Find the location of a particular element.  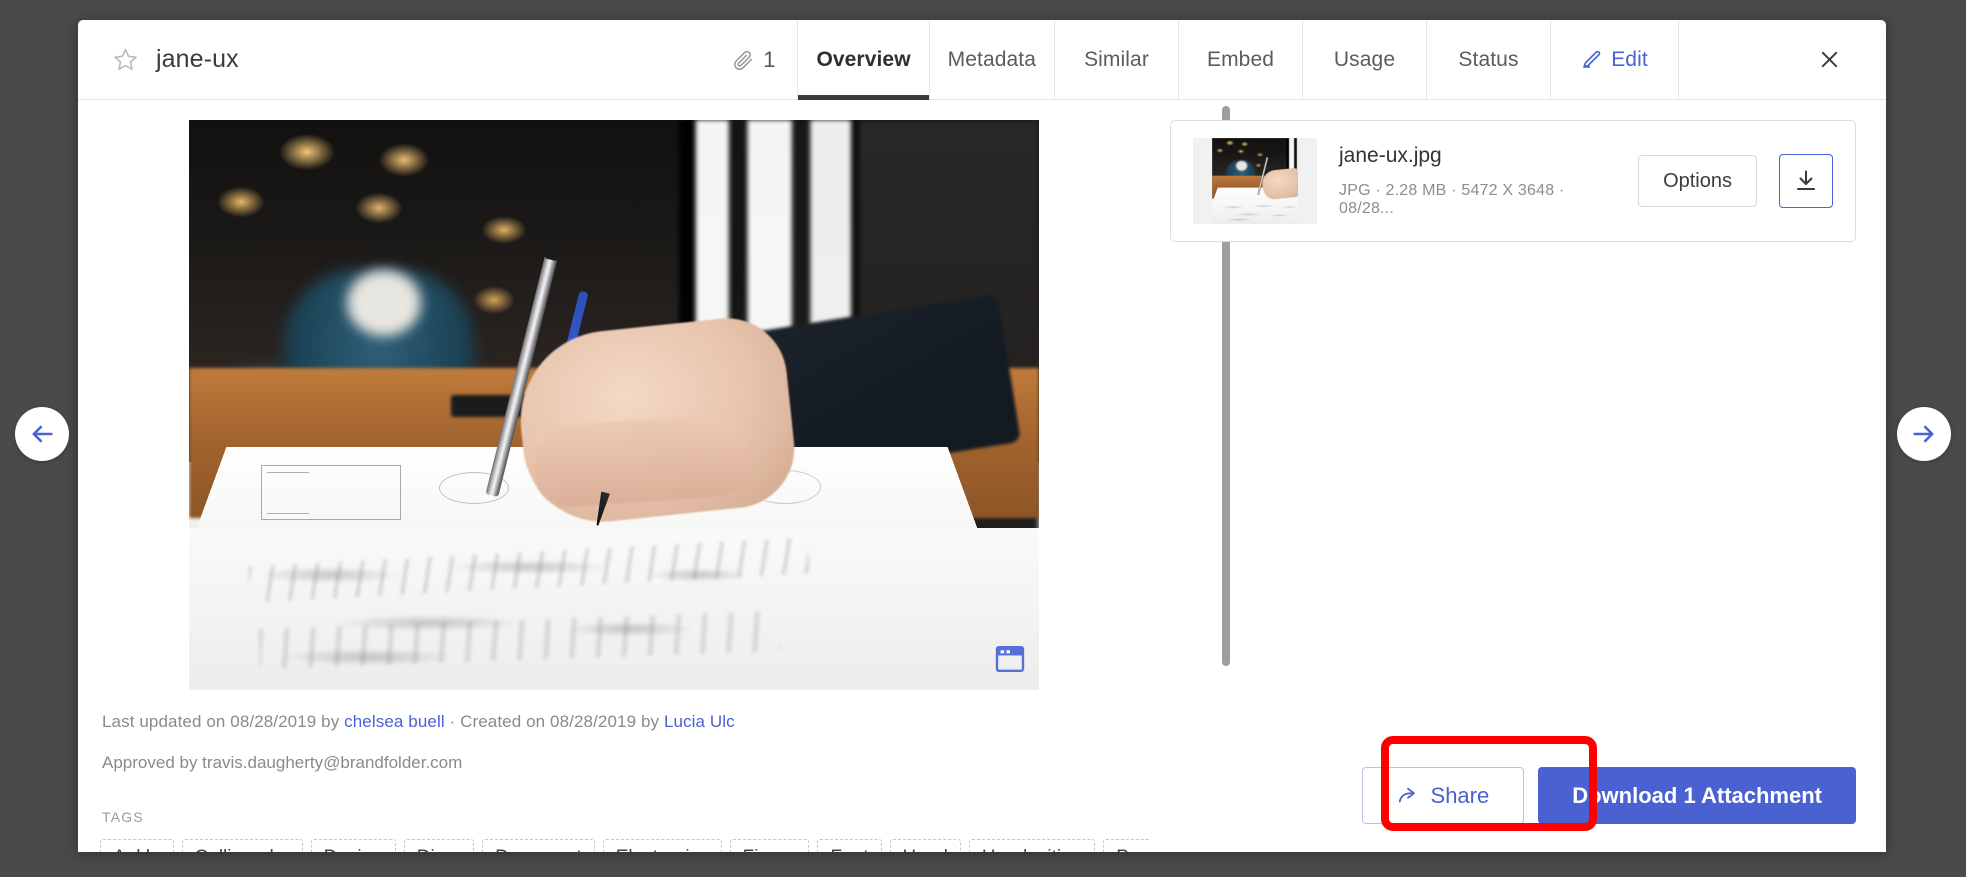

tab-status-label: Status is located at coordinates (1488, 59).